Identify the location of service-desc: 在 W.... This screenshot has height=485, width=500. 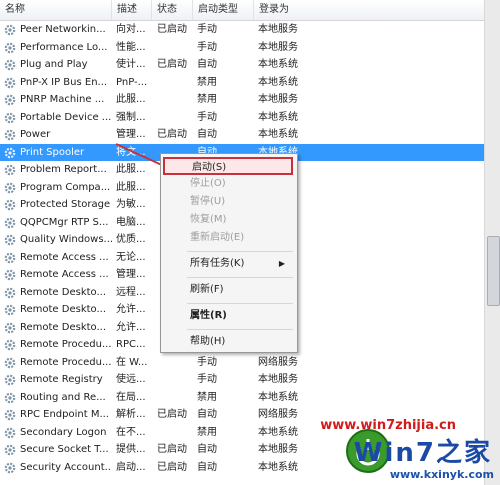
(132, 362).